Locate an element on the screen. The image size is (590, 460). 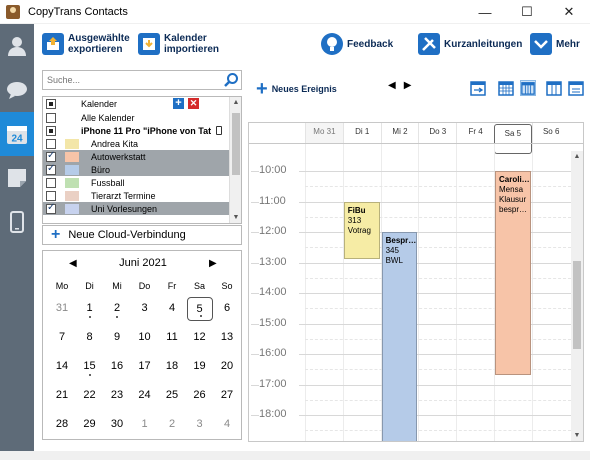
delete-calendar-icon: ✕ is located at coordinates (193, 103).